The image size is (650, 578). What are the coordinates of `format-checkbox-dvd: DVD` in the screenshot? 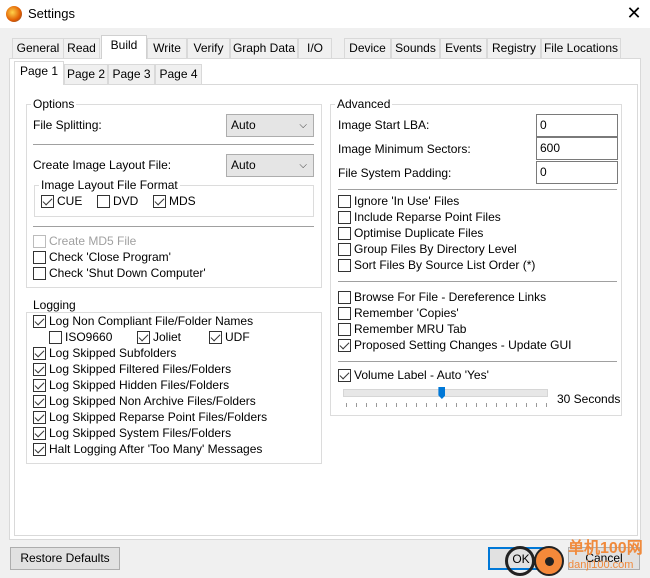 It's located at (117, 201).